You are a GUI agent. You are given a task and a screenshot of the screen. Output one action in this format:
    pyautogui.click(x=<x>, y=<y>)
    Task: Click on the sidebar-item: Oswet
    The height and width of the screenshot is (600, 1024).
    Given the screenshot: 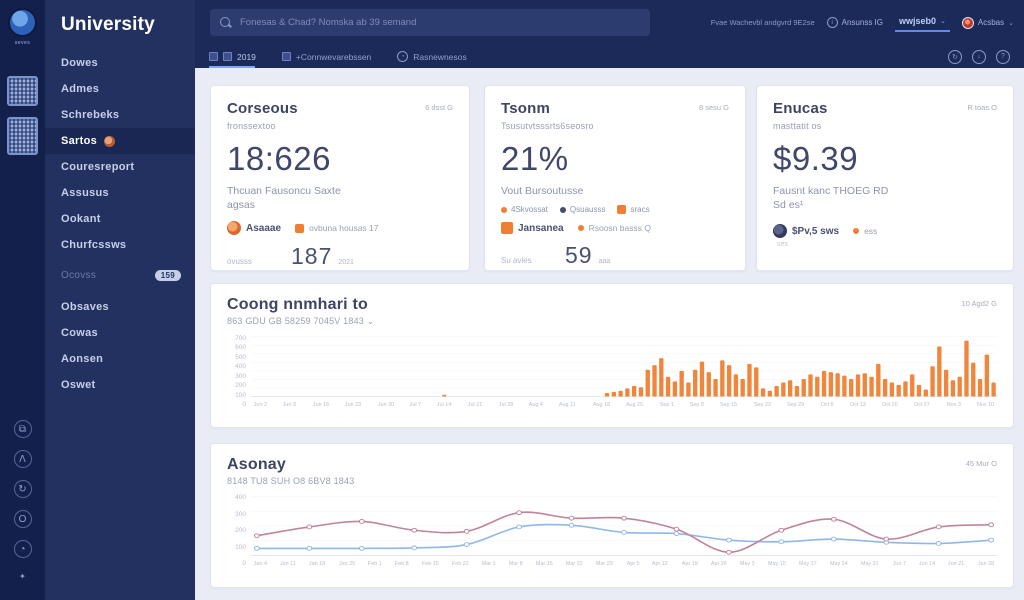 What is the action you would take?
    pyautogui.click(x=120, y=385)
    